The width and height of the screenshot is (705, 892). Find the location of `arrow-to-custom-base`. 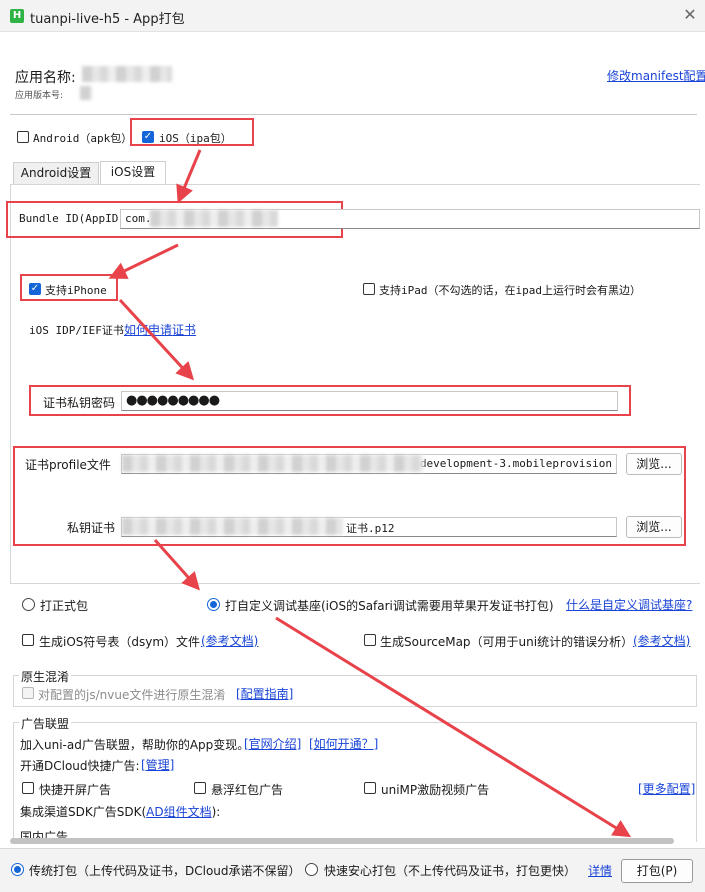

arrow-to-custom-base is located at coordinates (176, 565).